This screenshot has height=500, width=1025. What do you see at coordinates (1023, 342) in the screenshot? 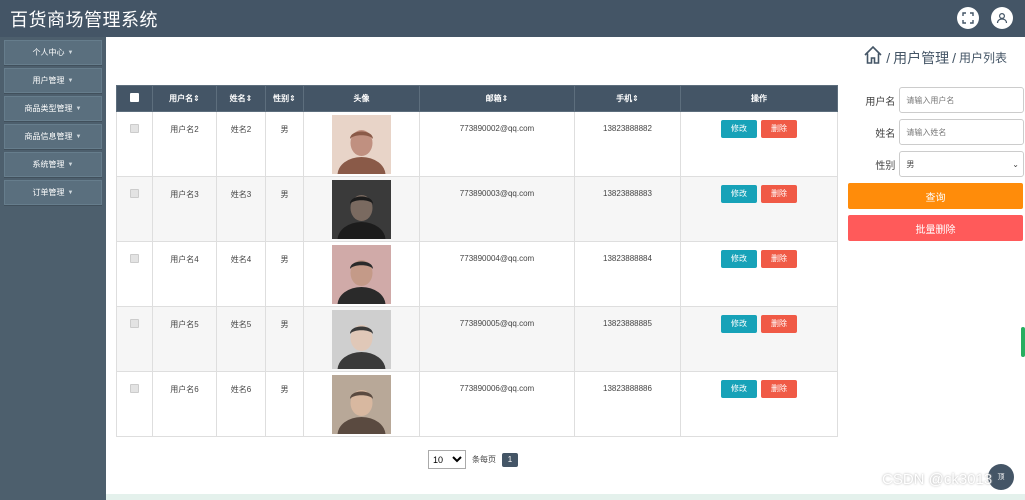
I see `scrollbar-indicator` at bounding box center [1023, 342].